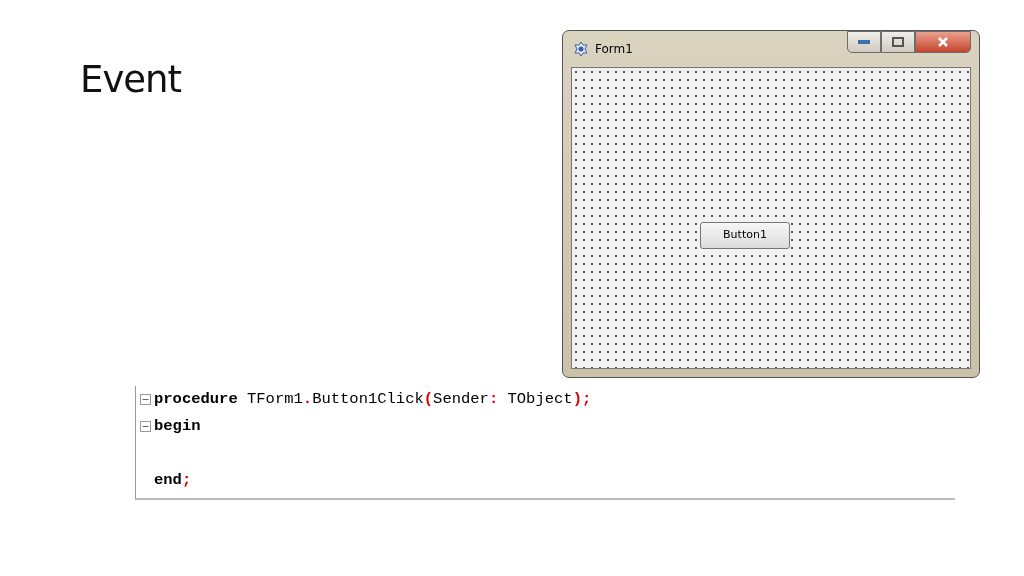 The width and height of the screenshot is (1024, 576). What do you see at coordinates (581, 49) in the screenshot?
I see `app-icon` at bounding box center [581, 49].